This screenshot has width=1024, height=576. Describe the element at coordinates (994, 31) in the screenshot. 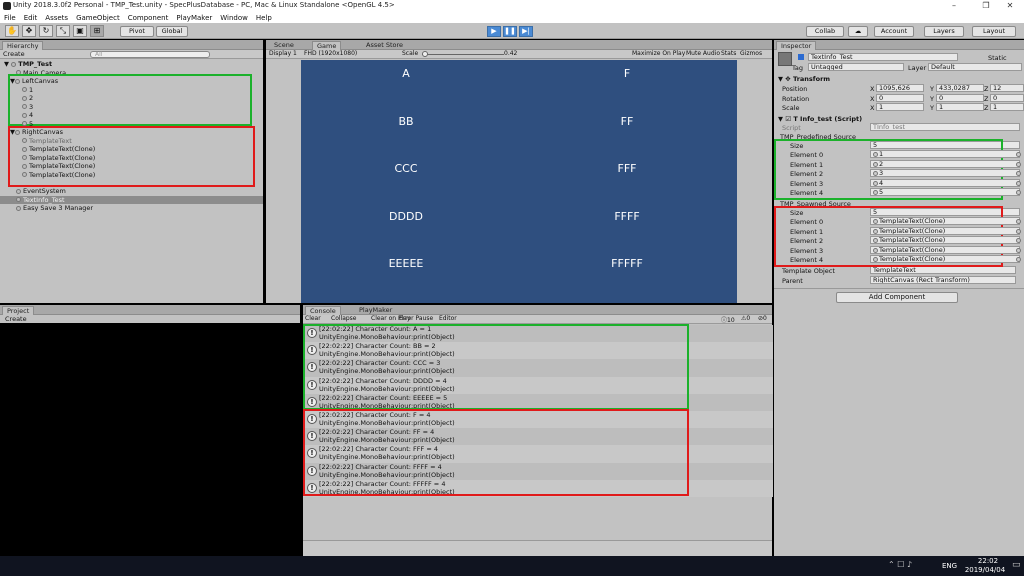

I see `layout-dropdown: Layout` at that location.